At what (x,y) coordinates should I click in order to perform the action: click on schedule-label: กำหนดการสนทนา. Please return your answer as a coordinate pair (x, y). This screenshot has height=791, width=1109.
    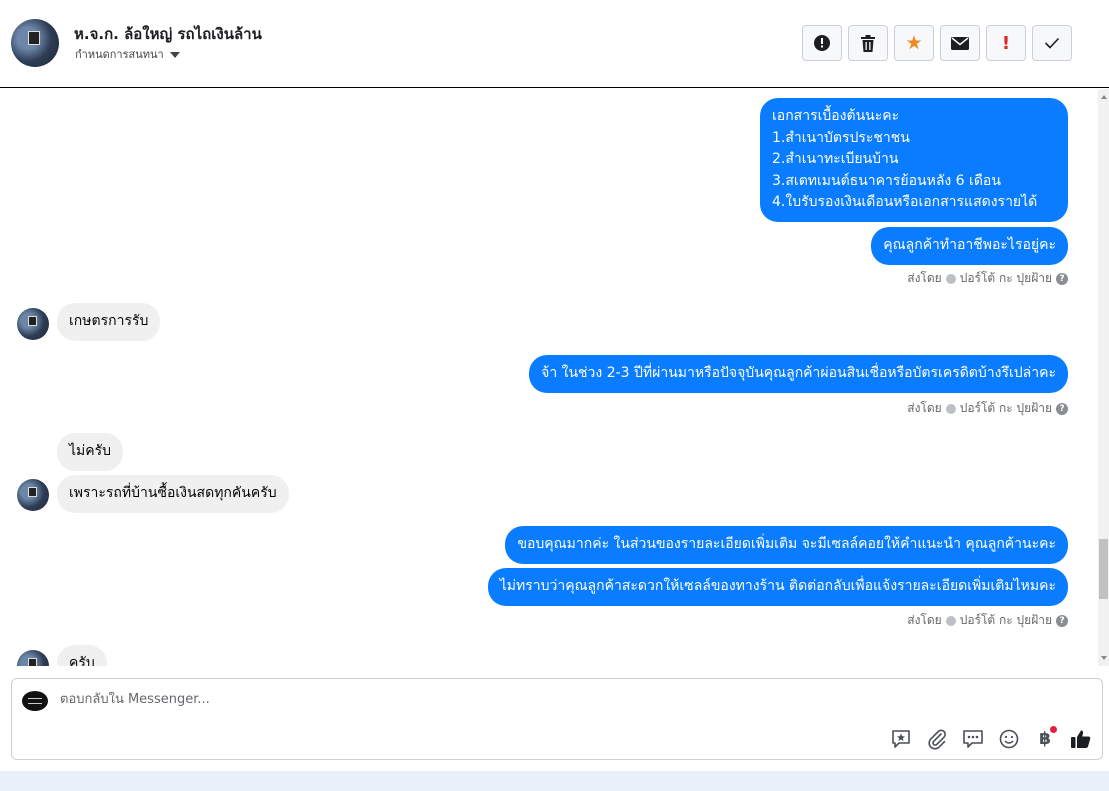
    Looking at the image, I should click on (119, 54).